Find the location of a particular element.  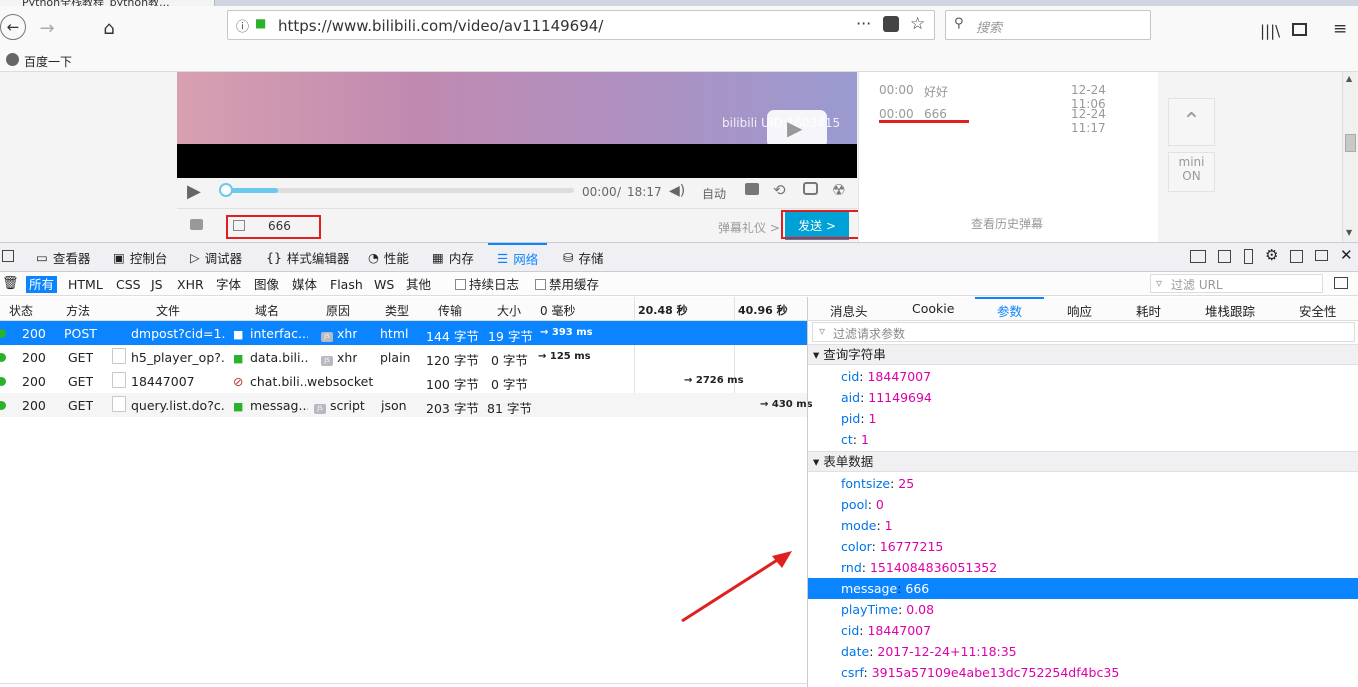

query-string-section: ▾ 查询字符串 is located at coordinates (1083, 354).